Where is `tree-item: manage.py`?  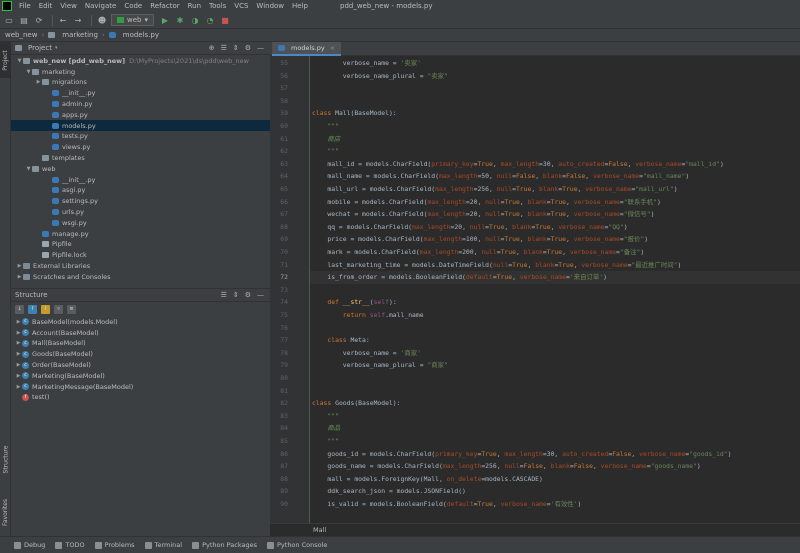 tree-item: manage.py is located at coordinates (140, 233).